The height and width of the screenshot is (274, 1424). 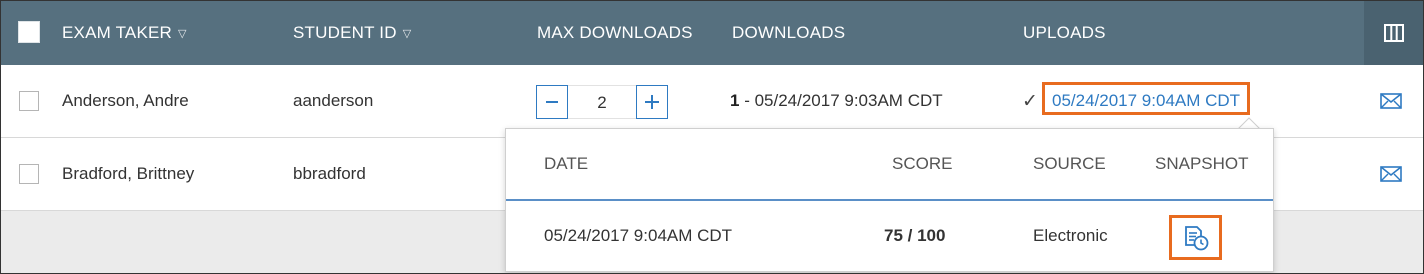 I want to click on col-downloads: DOWNLOADS, so click(x=789, y=32).